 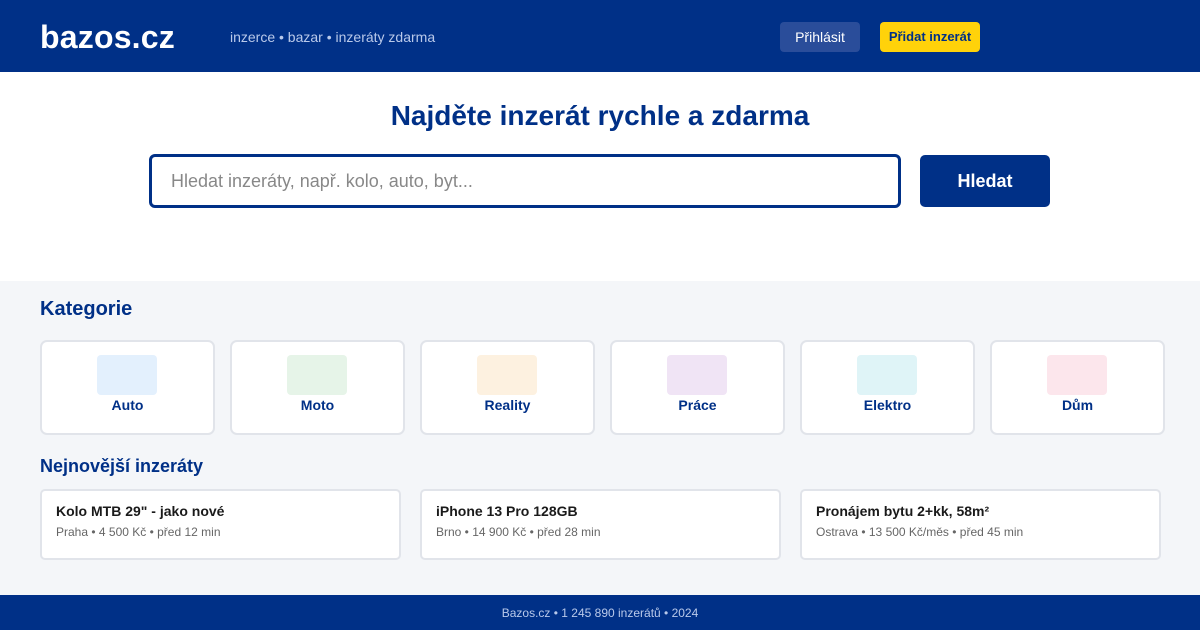 I want to click on category-card-prace: Práce, so click(x=697, y=387).